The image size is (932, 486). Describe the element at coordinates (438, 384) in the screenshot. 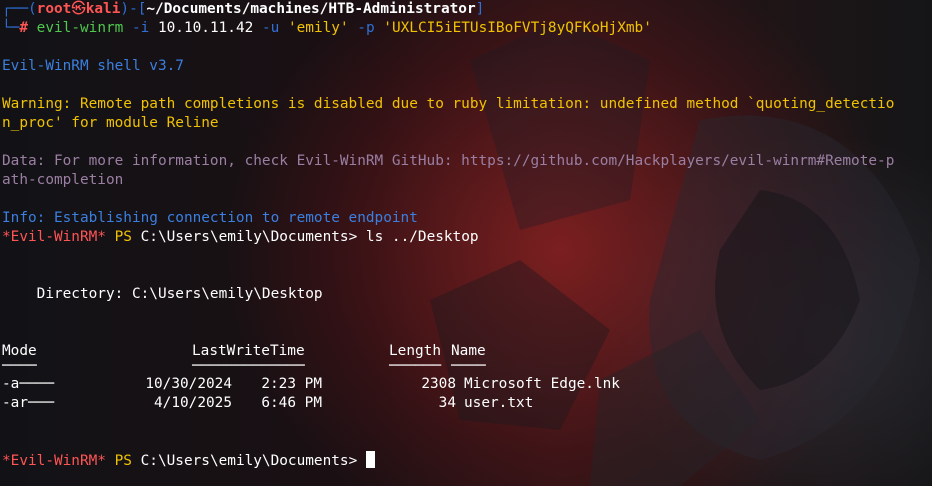

I see `row-length: 2308` at that location.